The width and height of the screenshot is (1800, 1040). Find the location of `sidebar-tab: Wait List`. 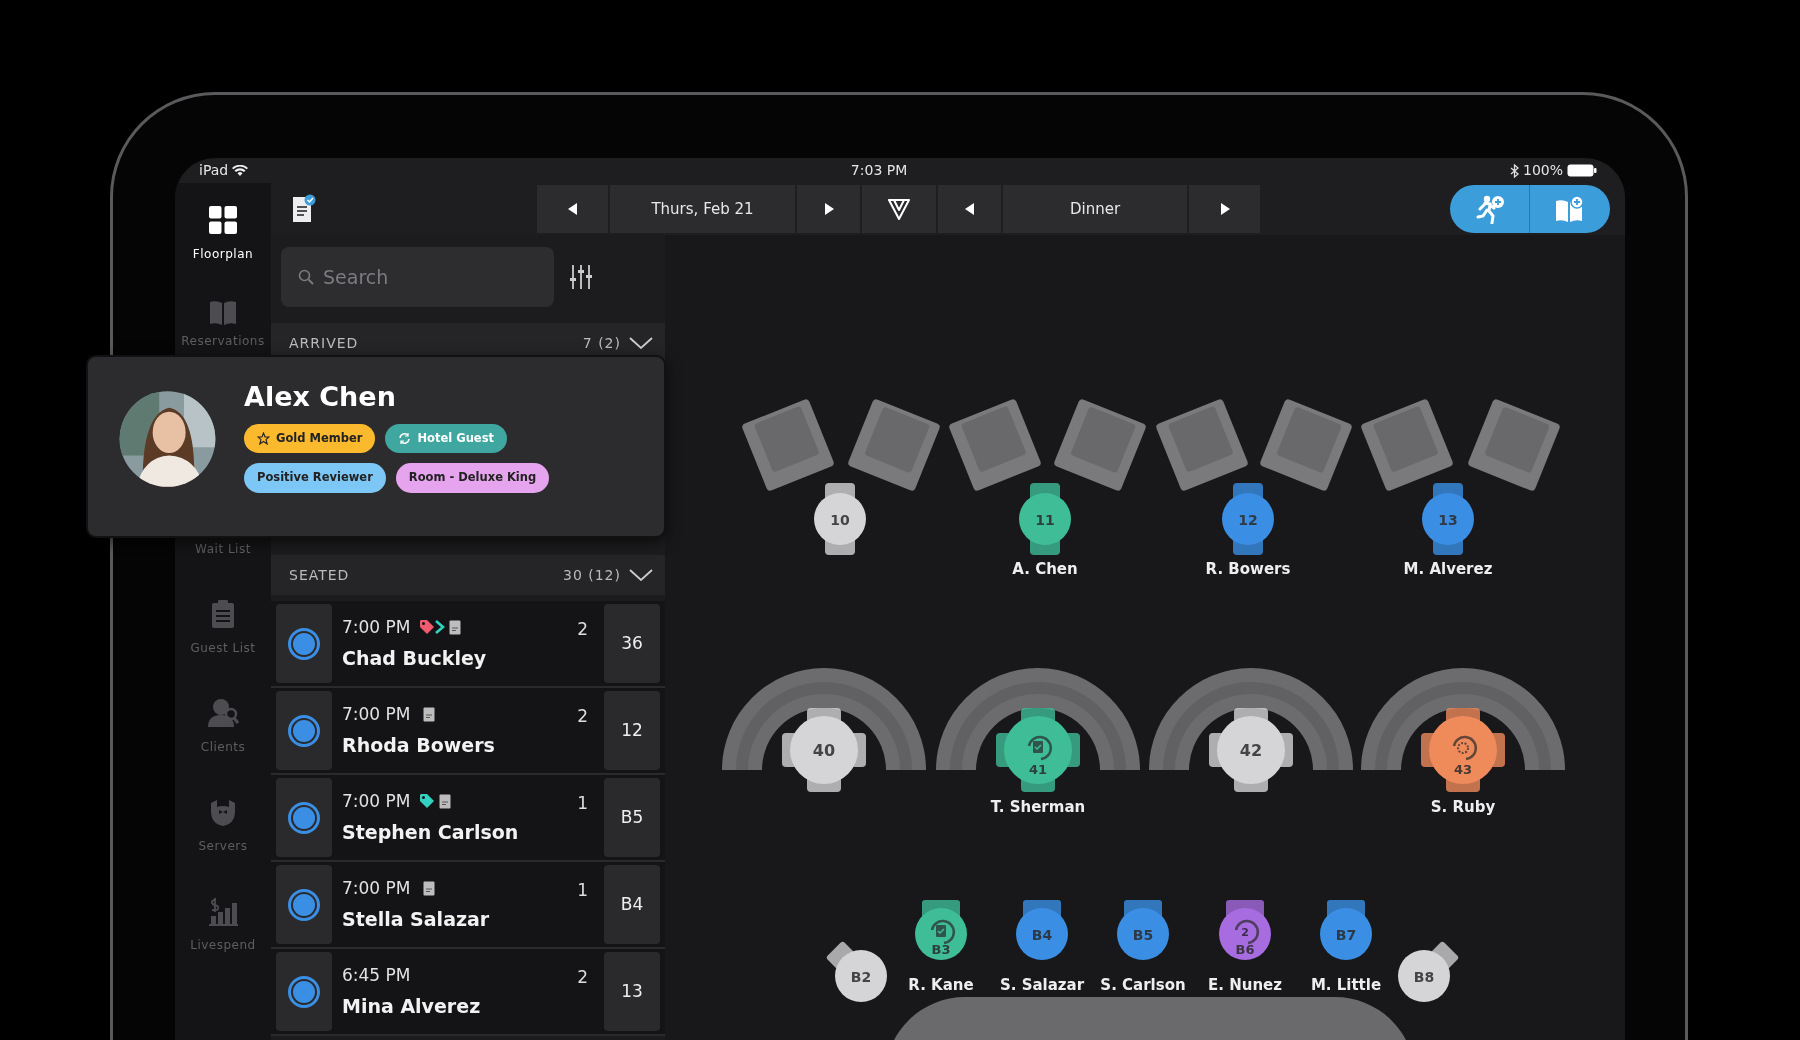

sidebar-tab: Wait List is located at coordinates (223, 549).